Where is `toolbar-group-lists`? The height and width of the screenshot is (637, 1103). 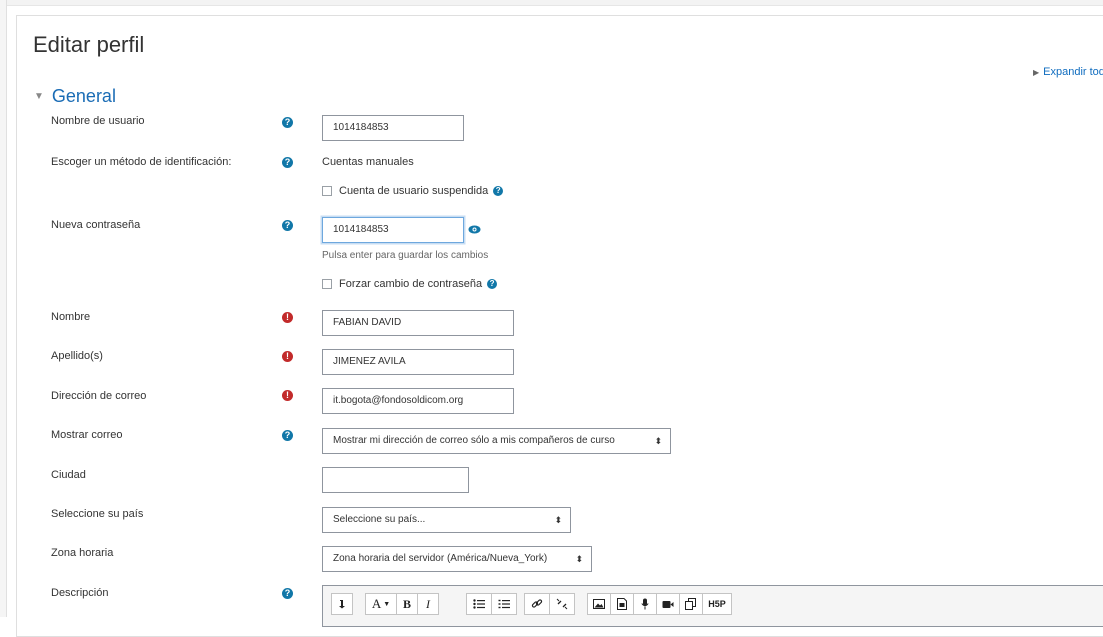
toolbar-group-lists is located at coordinates (491, 604).